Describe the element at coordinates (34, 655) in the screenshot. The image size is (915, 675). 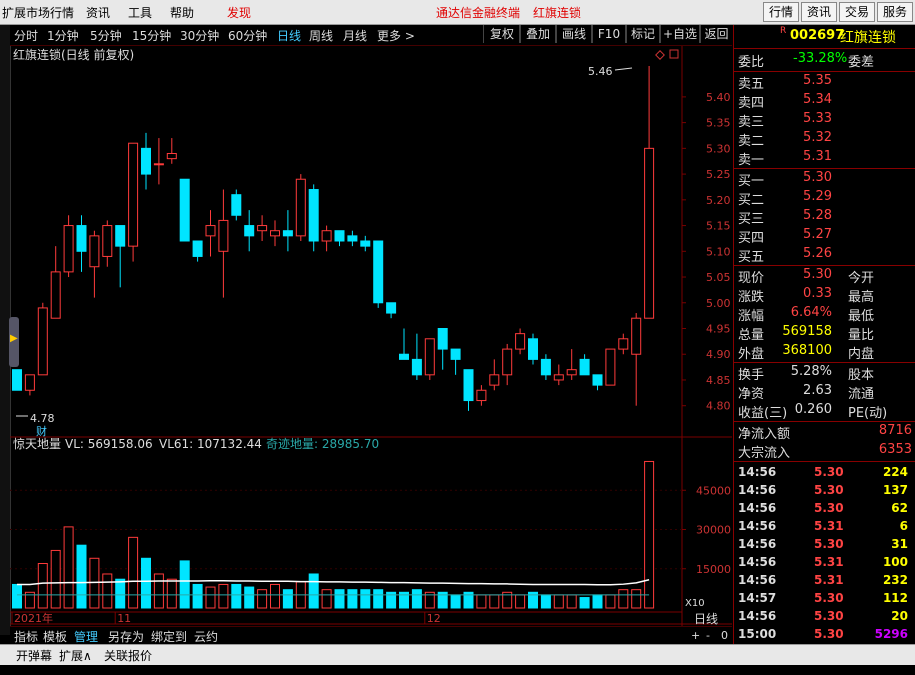
I see `danmaku-toggle: 开弹幕` at that location.